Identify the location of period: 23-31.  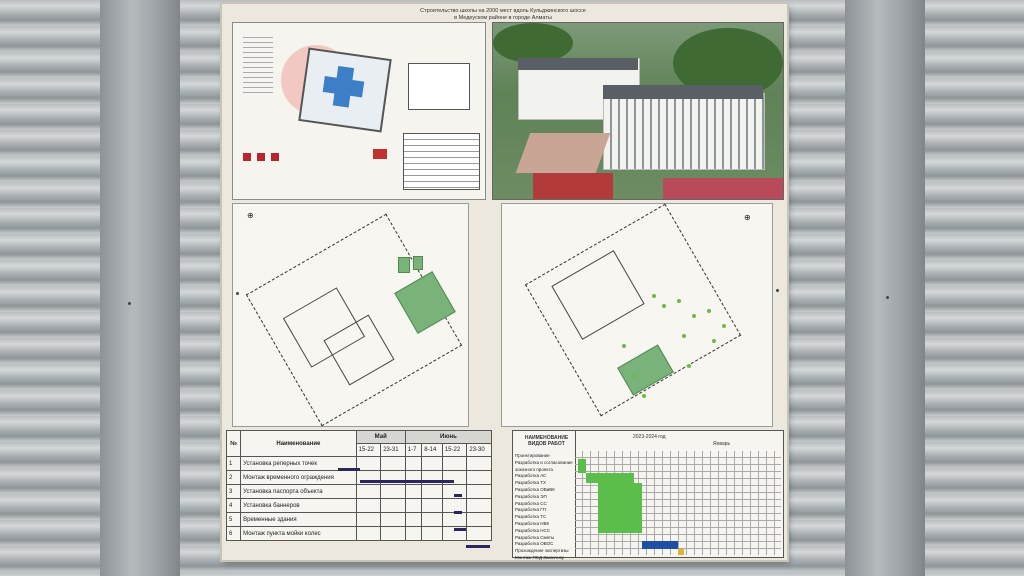
(393, 450).